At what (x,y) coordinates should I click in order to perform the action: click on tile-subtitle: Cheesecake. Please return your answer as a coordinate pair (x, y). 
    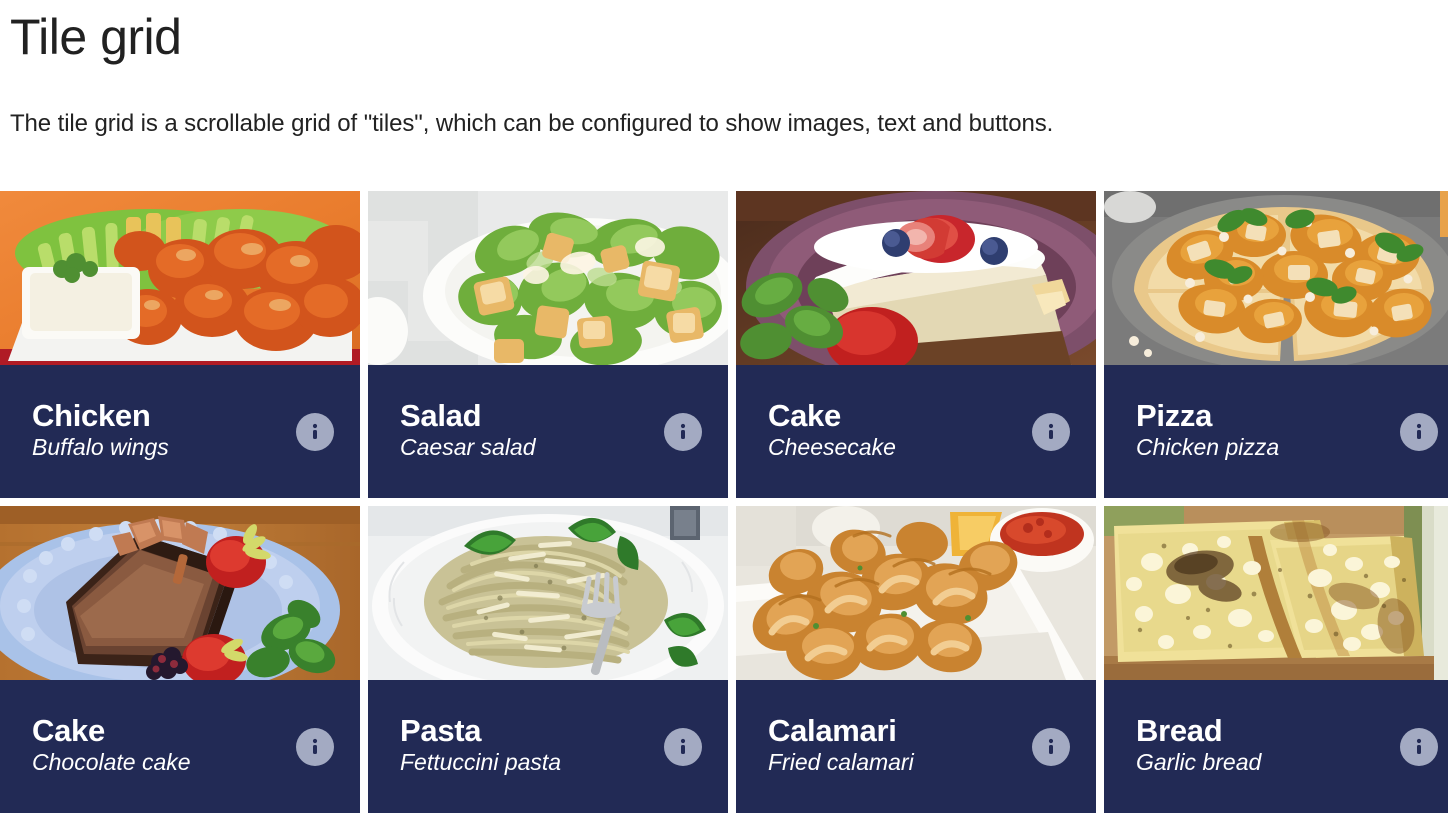
    Looking at the image, I should click on (832, 447).